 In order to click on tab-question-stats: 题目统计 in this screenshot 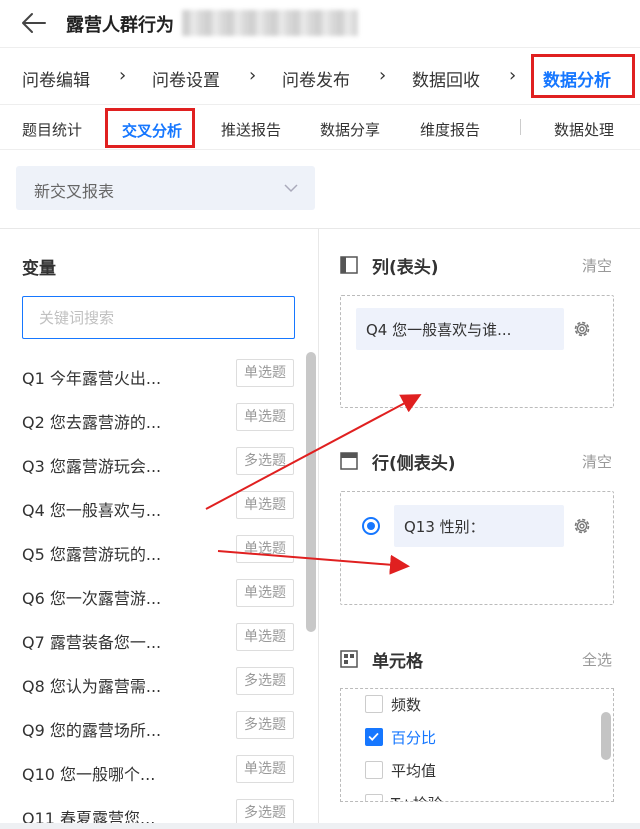, I will do `click(52, 129)`.